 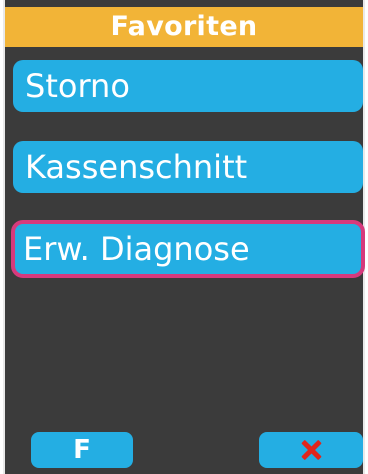 I want to click on menu-item-erw-diagnose: Erw. Diagnose, so click(x=188, y=249).